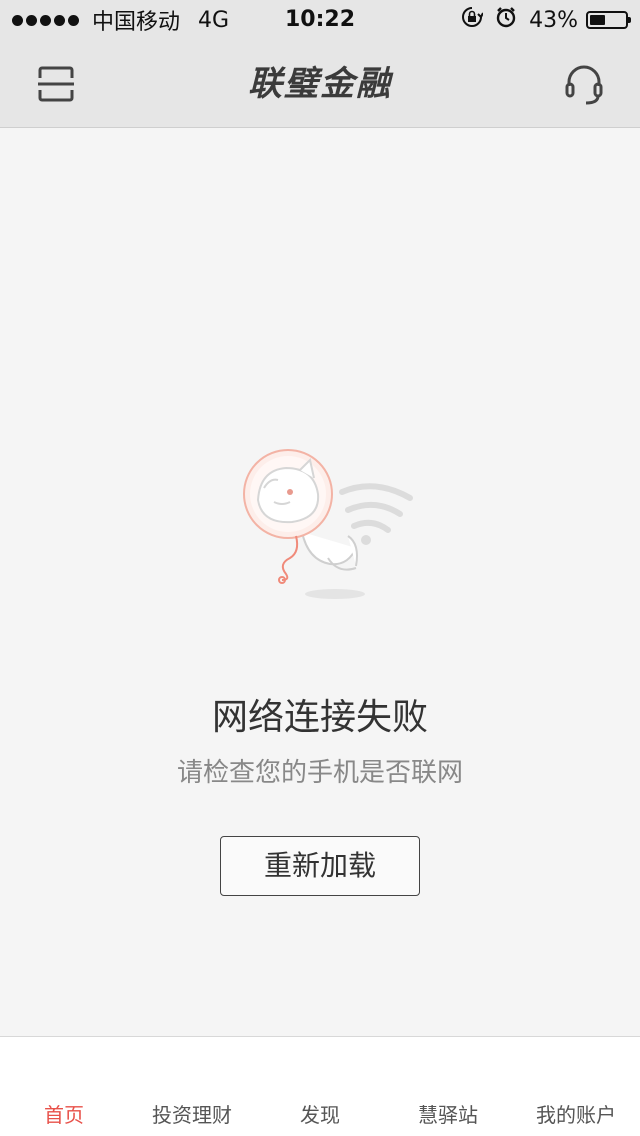  What do you see at coordinates (576, 1115) in the screenshot?
I see `tab-label: 我的账户` at bounding box center [576, 1115].